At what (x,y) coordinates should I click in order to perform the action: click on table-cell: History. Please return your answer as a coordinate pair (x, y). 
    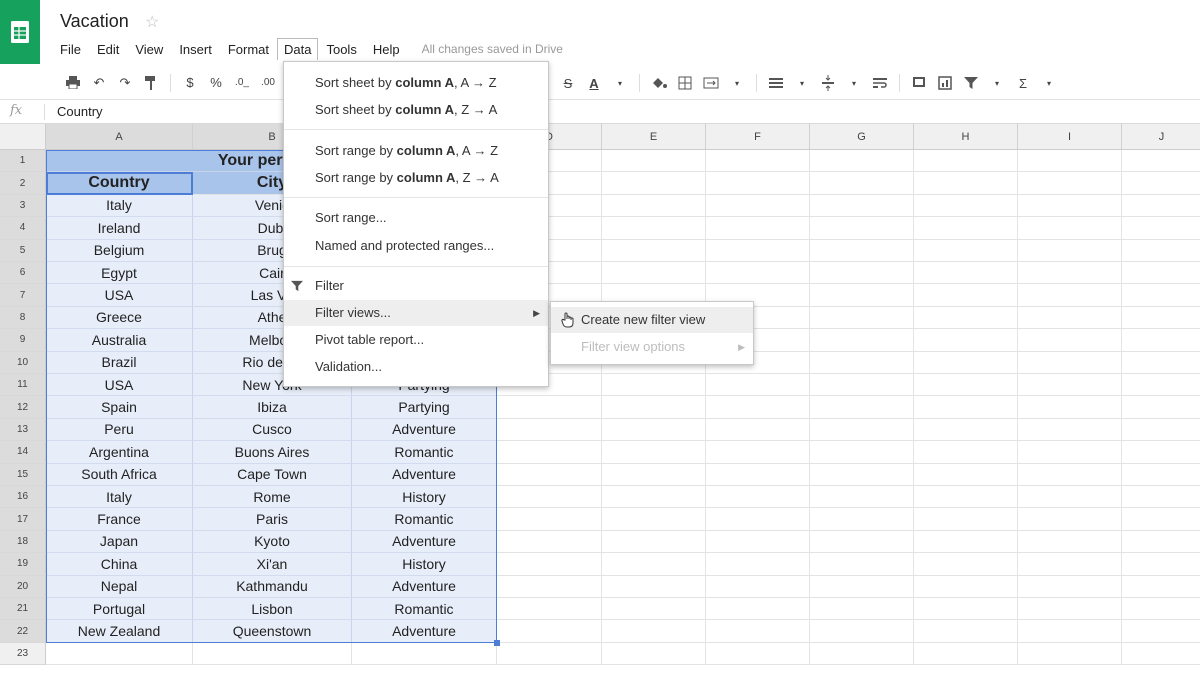
    Looking at the image, I should click on (424, 564).